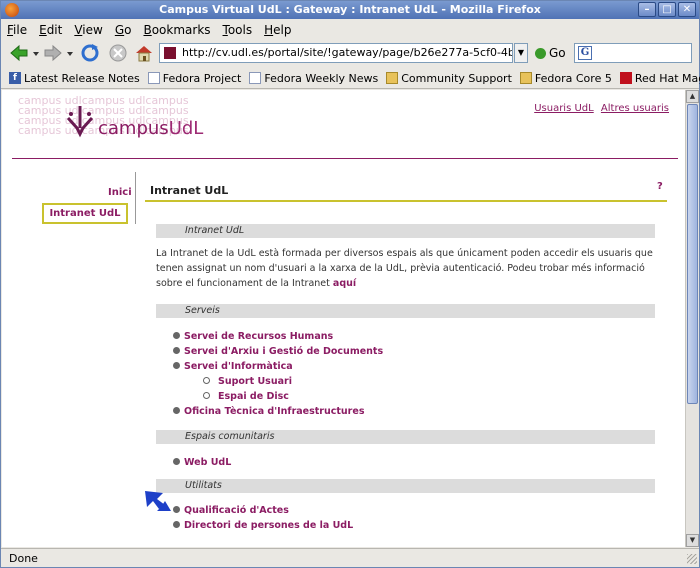  I want to click on link-web-udl: Web UdL, so click(207, 462).